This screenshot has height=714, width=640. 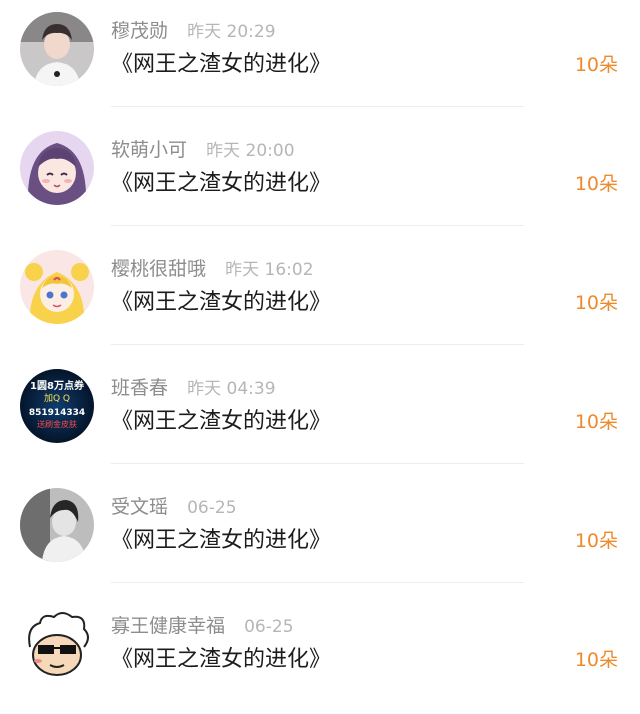 I want to click on anime-girl-icon, so click(x=57, y=168).